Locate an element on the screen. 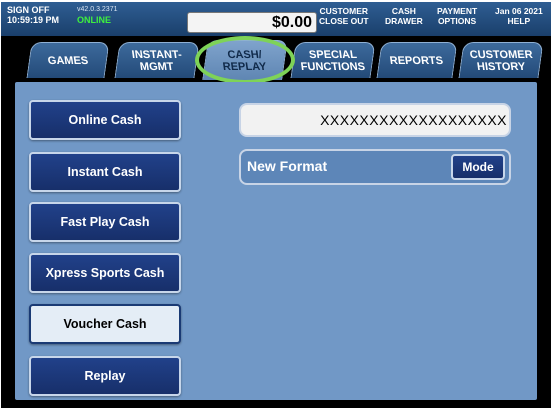 Image resolution: width=554 pixels, height=408 pixels. tab-customer-history: CUSTOMER HISTORY is located at coordinates (501, 60).